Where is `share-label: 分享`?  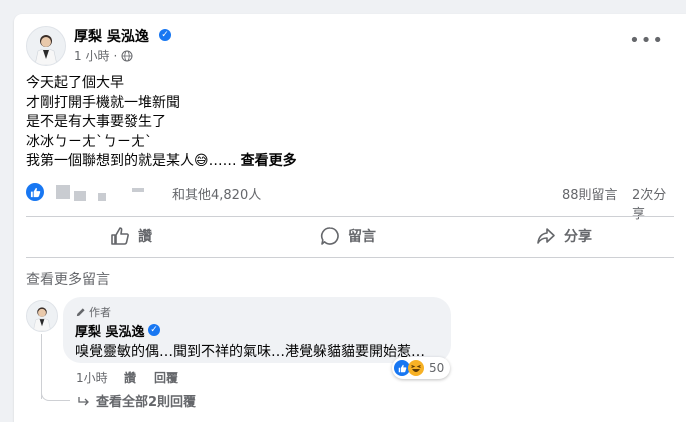
share-label: 分享 is located at coordinates (578, 237).